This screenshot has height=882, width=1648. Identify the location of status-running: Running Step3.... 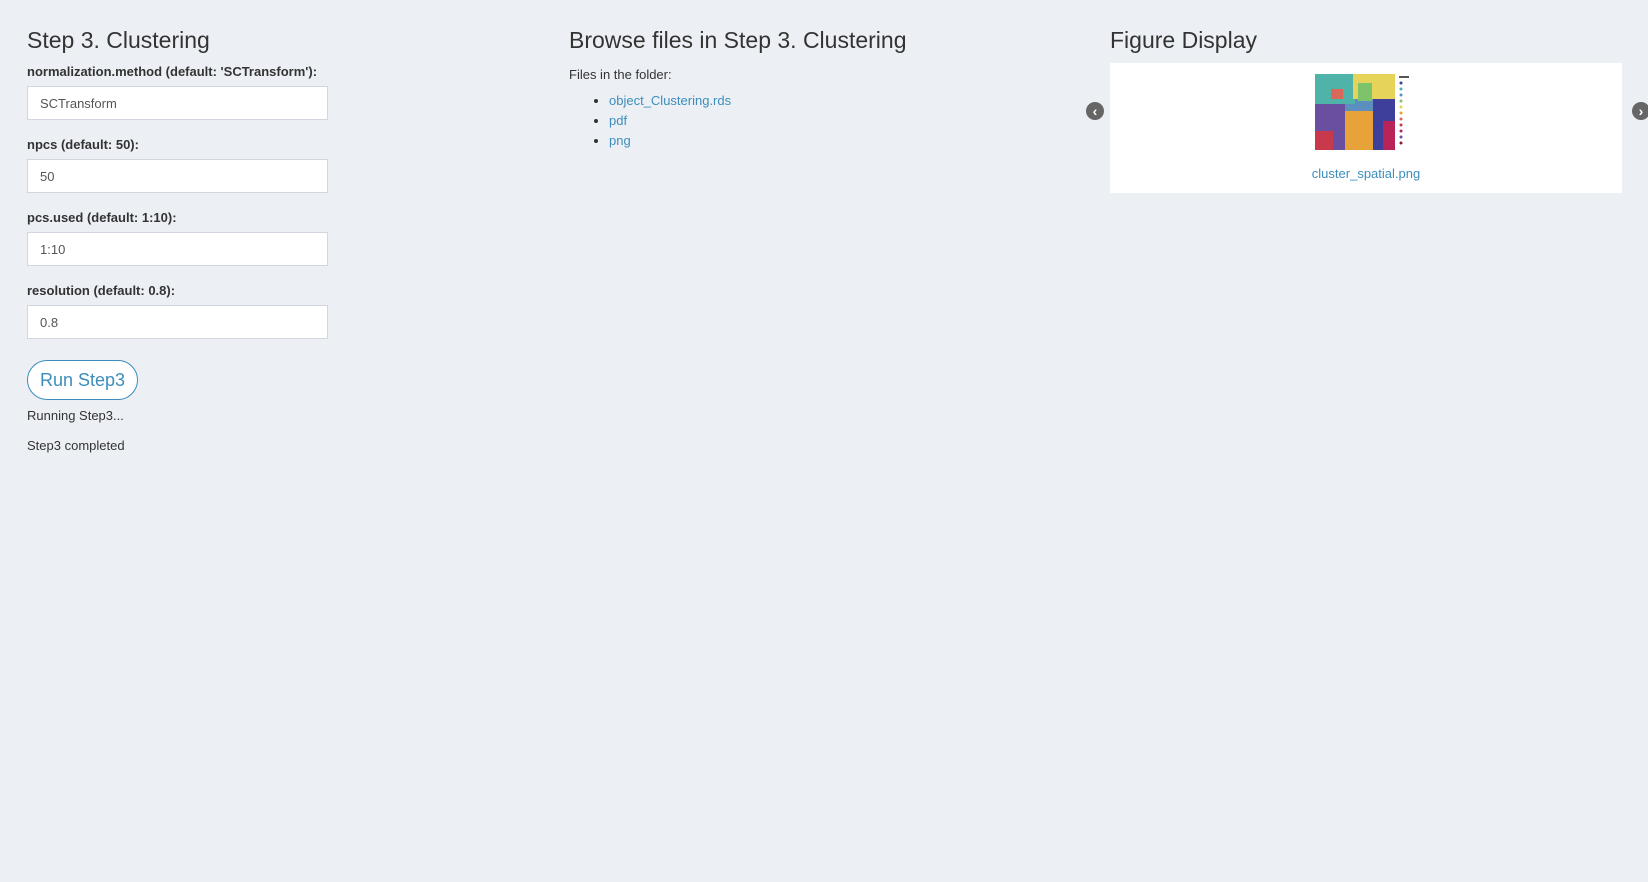
(75, 415).